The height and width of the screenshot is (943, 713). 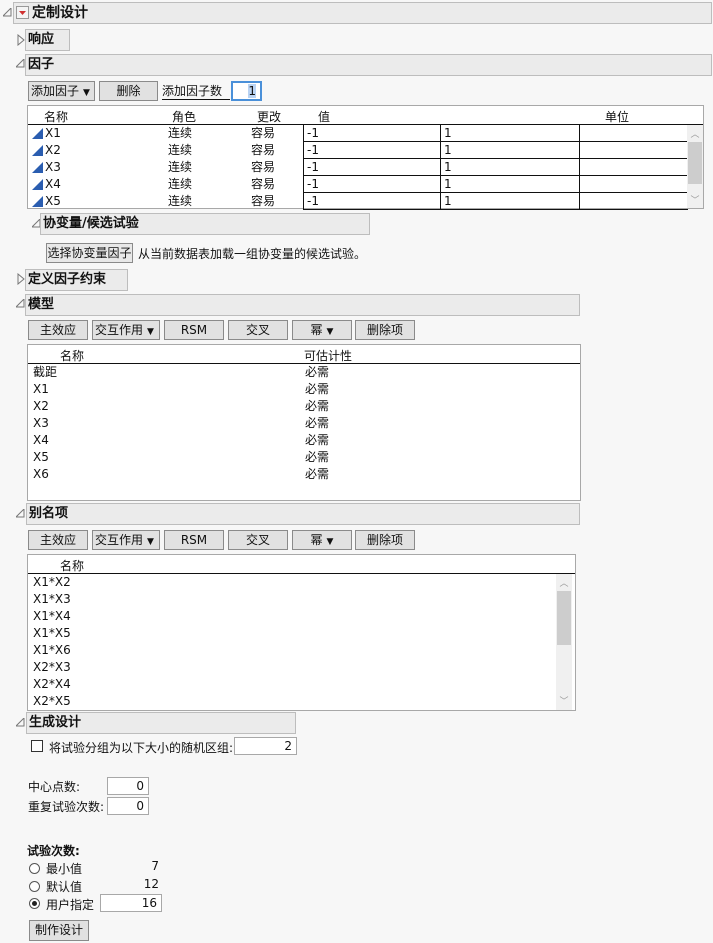 I want to click on alias-term-row: X2*X5, so click(x=290, y=701).